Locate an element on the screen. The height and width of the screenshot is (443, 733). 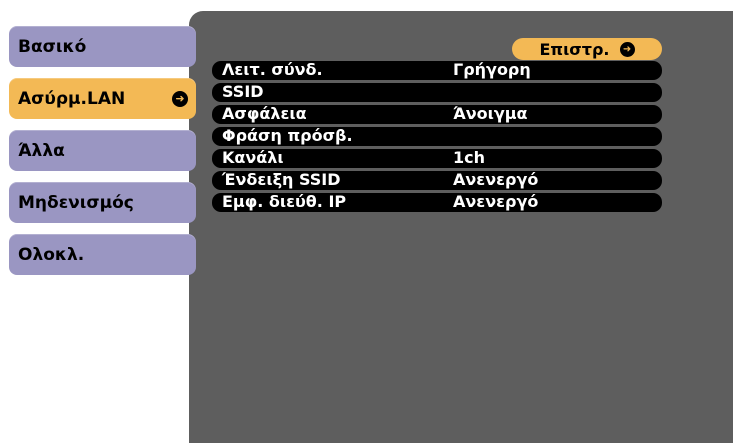
sidebar-item-label: Ασύρμ.LAN is located at coordinates (72, 98).